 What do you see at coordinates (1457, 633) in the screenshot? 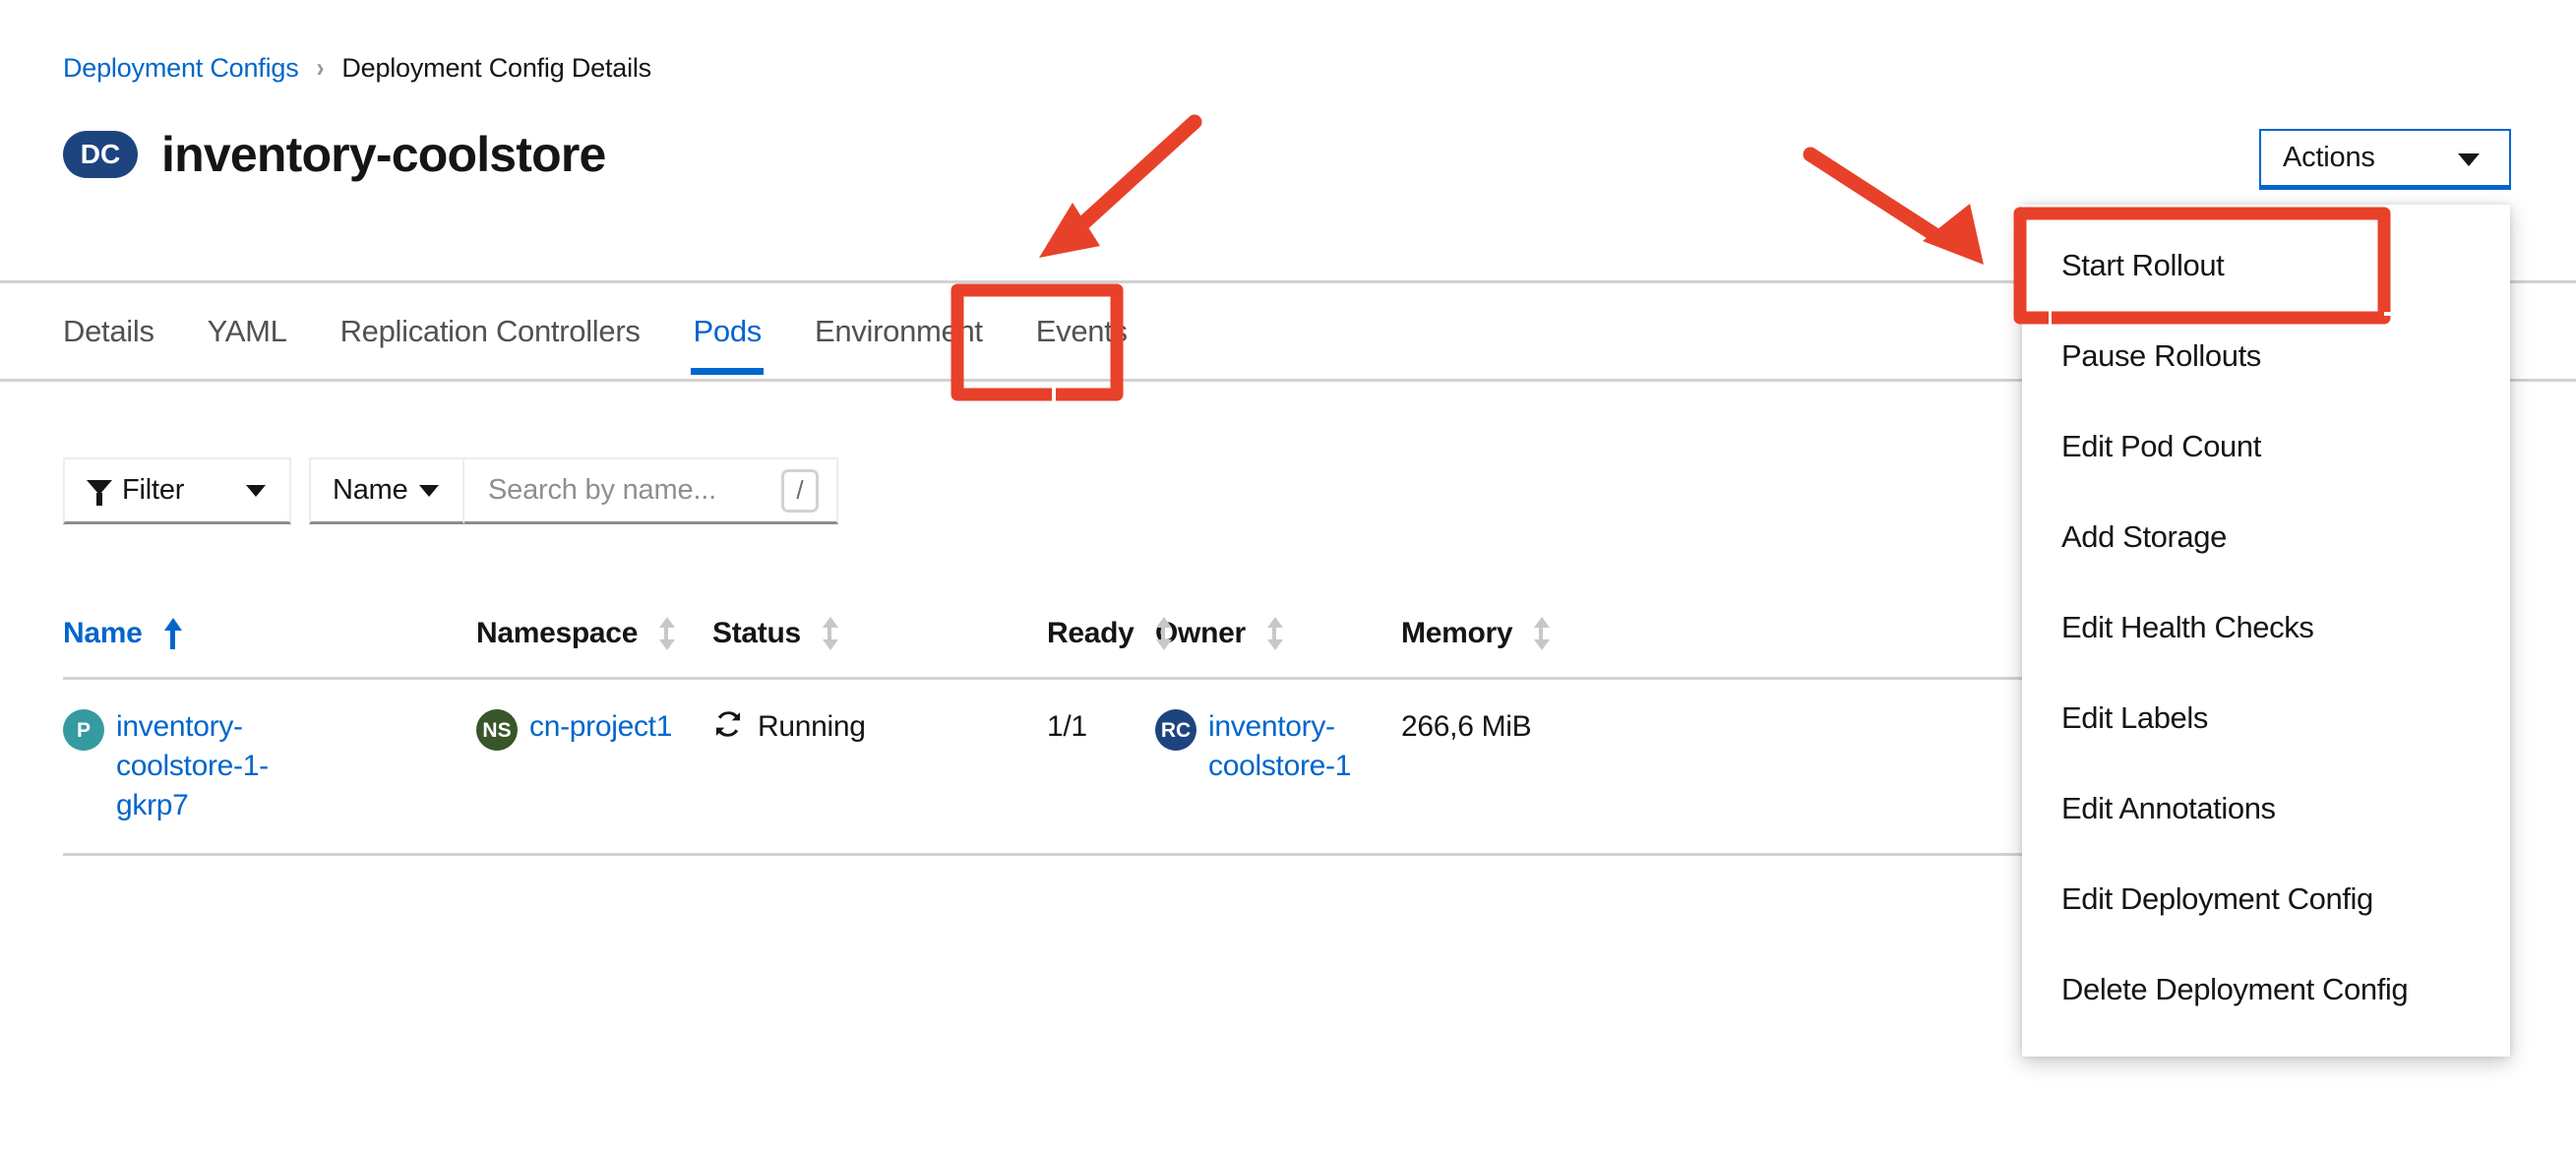
I see `column-header-label: Memory` at bounding box center [1457, 633].